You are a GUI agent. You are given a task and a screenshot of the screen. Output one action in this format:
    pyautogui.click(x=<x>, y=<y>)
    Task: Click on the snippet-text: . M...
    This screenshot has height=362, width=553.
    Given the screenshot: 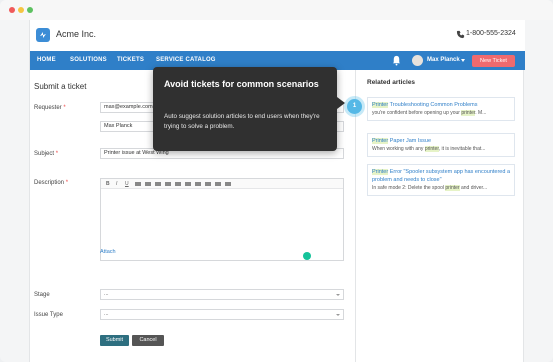 What is the action you would take?
    pyautogui.click(x=481, y=113)
    